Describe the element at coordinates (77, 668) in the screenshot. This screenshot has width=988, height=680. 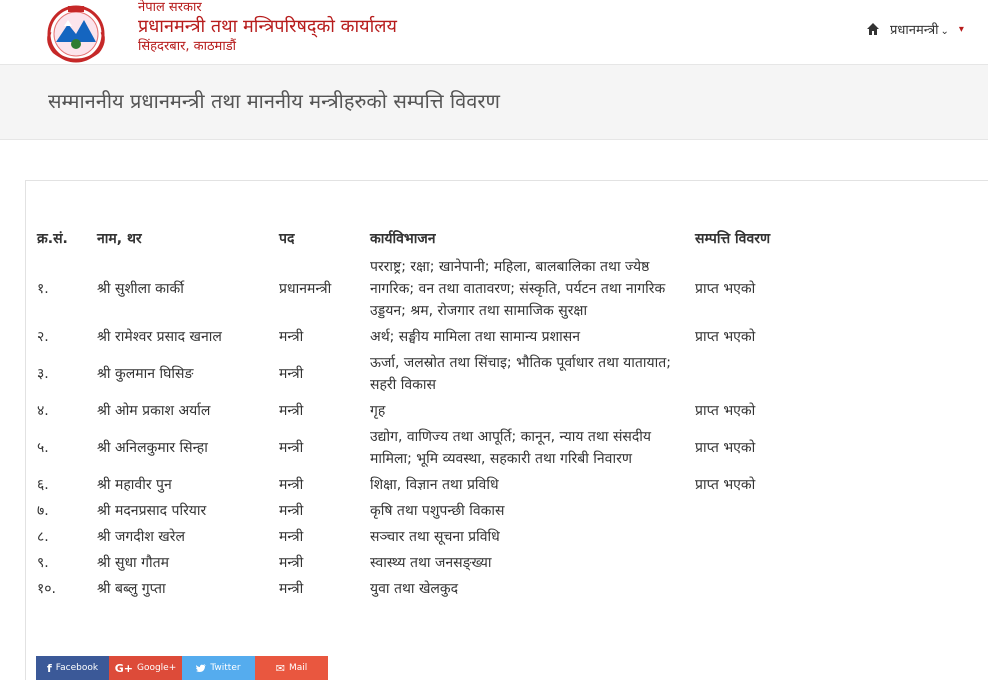
I see `facebook-share-label: Facebook` at that location.